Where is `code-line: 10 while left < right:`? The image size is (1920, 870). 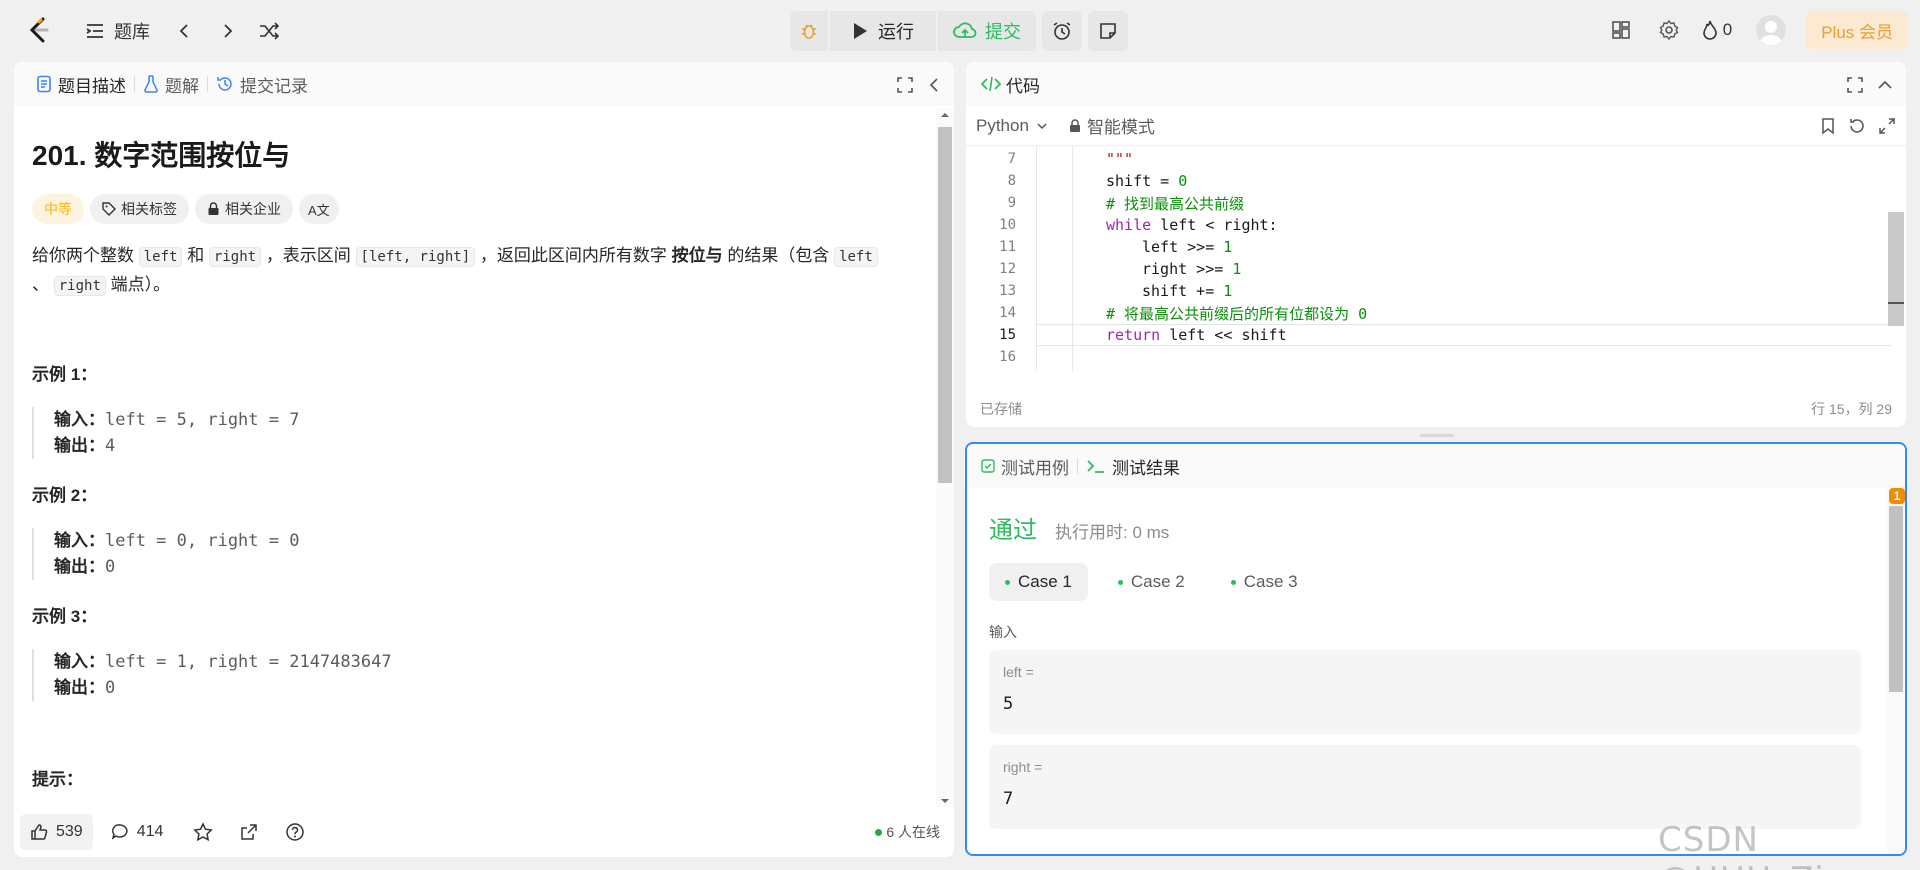 code-line: 10 while left < right: is located at coordinates (1436, 225).